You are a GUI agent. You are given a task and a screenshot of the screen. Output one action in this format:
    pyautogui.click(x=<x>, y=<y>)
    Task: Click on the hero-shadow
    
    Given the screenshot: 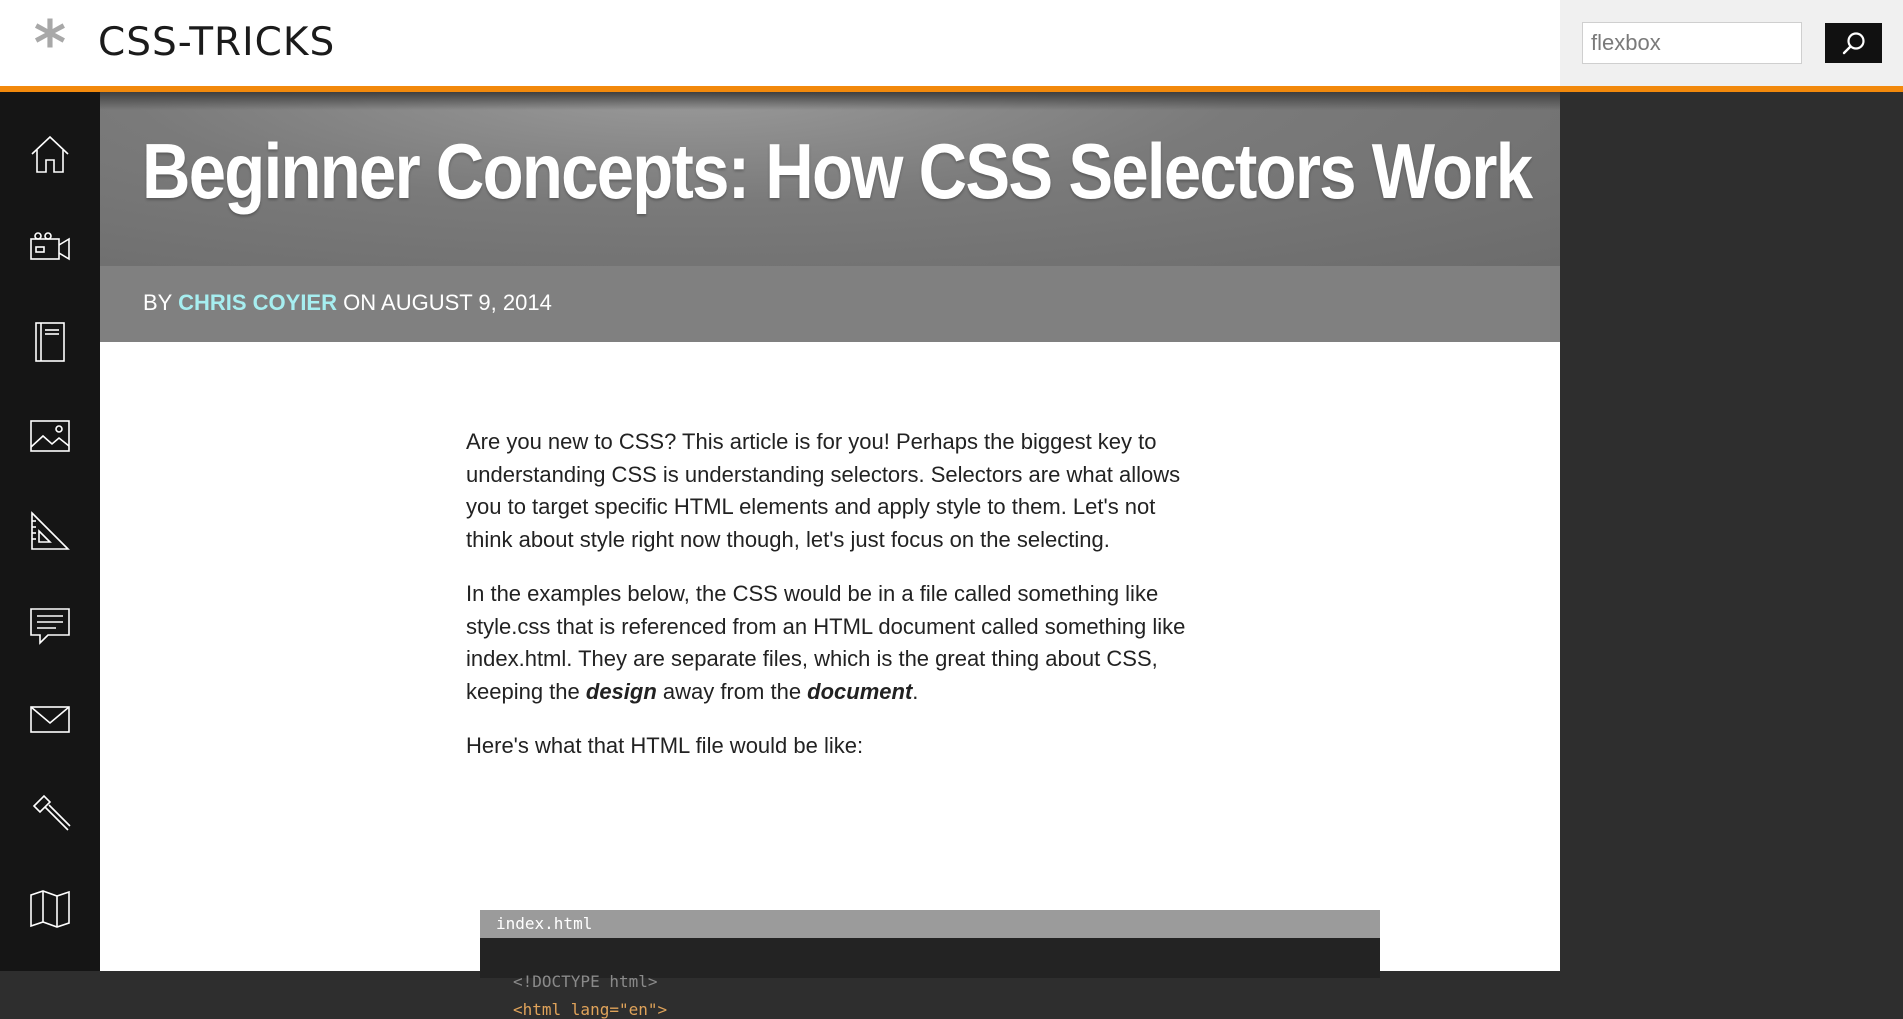 What is the action you would take?
    pyautogui.click(x=830, y=101)
    